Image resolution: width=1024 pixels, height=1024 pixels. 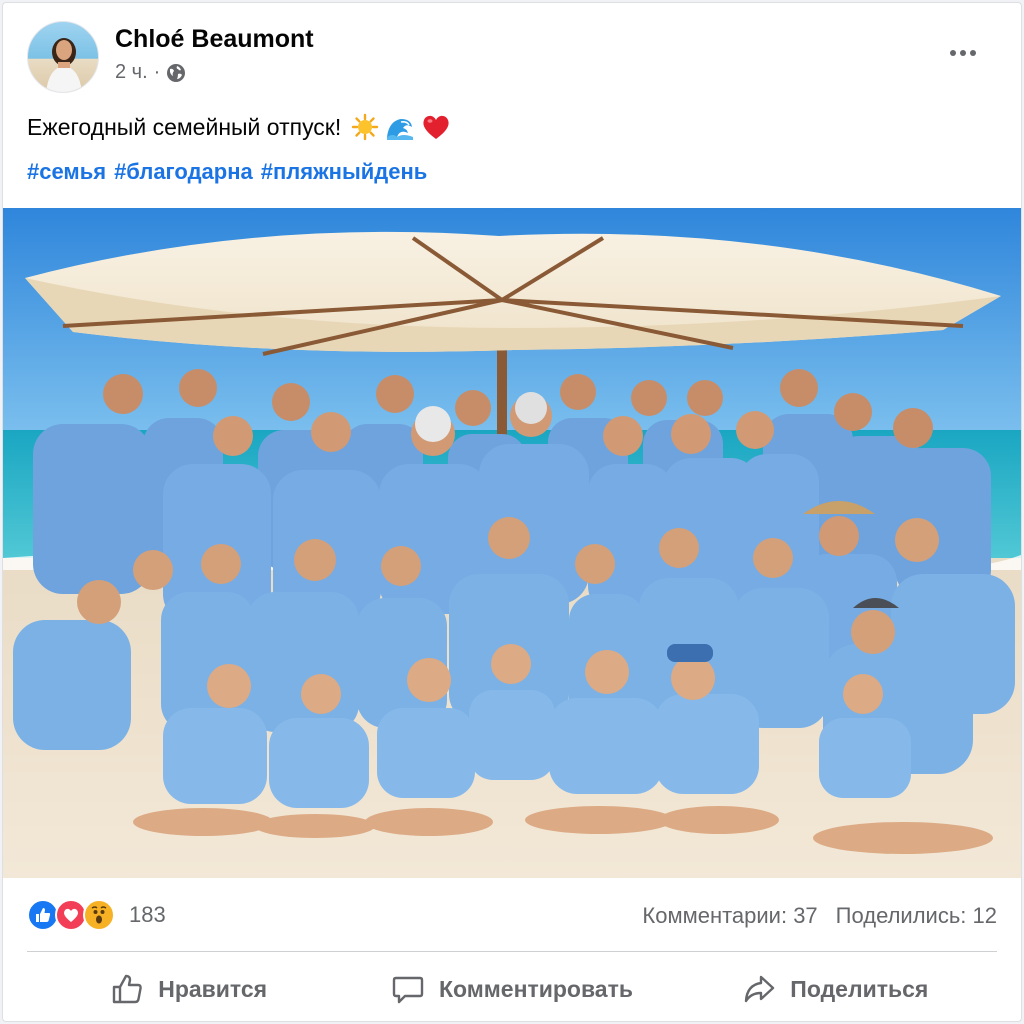 I want to click on heart-emoji, so click(x=436, y=127).